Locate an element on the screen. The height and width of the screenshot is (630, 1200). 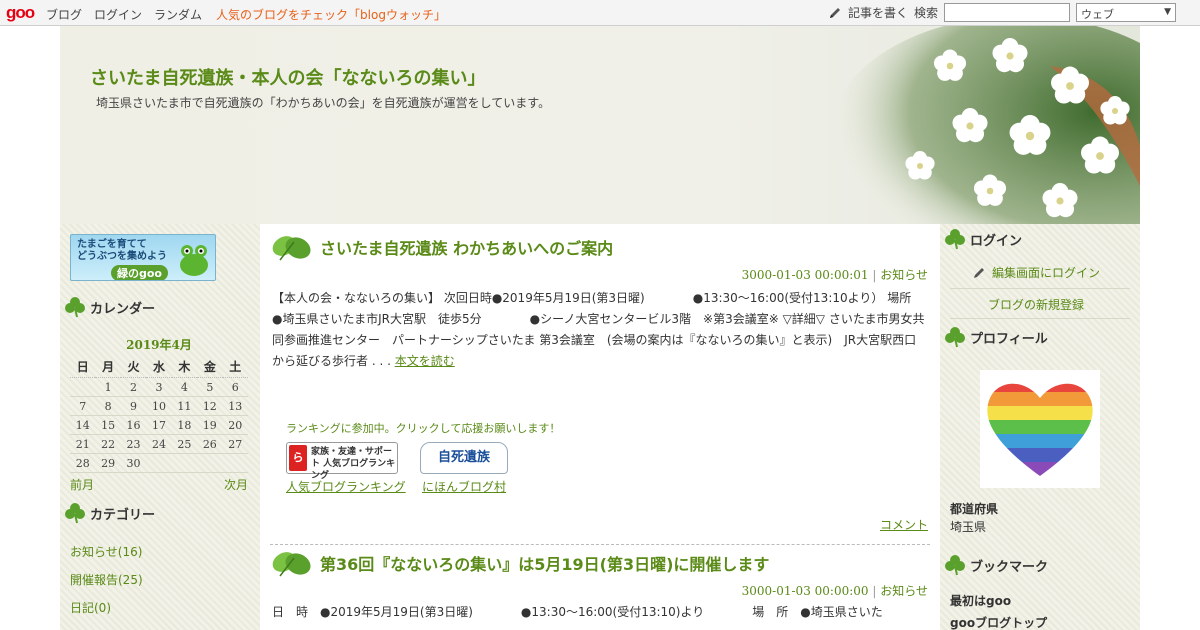
bookmark-item: gooブログトップ is located at coordinates (998, 621).